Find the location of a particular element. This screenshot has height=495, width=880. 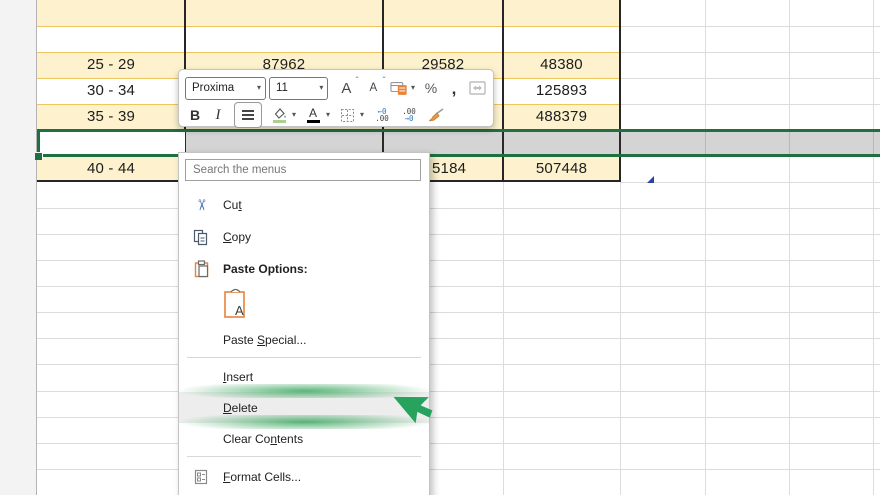

menu-item-cut: ✂ Cut is located at coordinates (304, 205).